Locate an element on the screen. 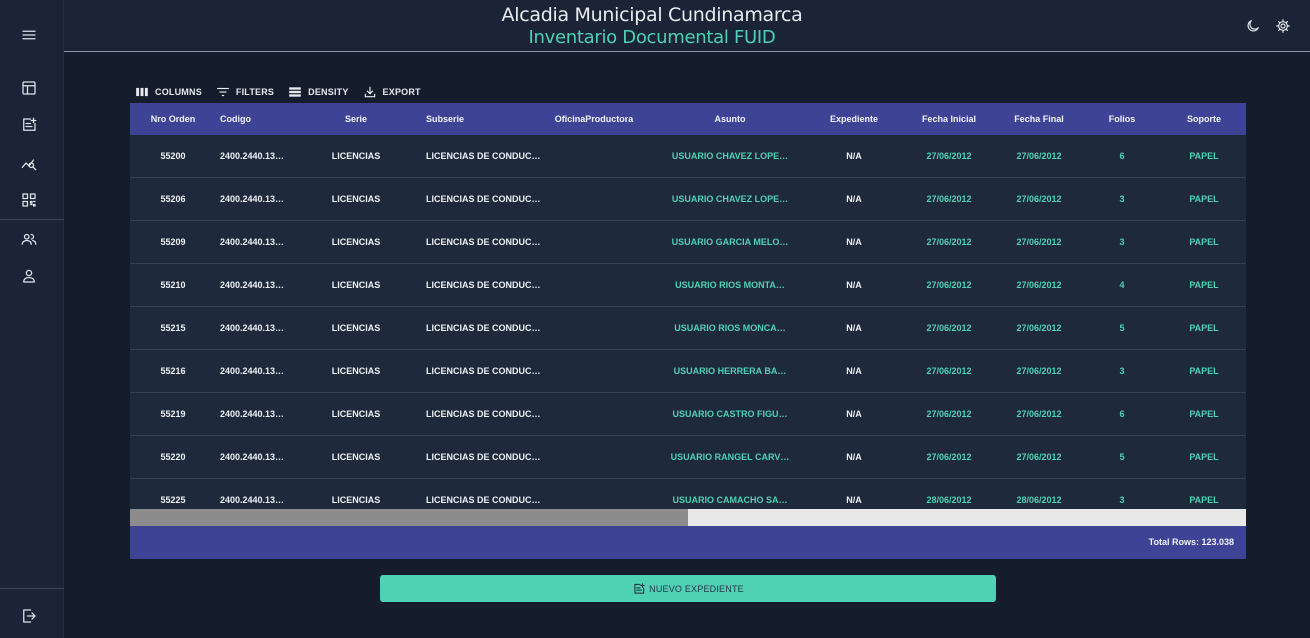 Image resolution: width=1310 pixels, height=638 pixels. horizontal-scrollbar is located at coordinates (688, 517).